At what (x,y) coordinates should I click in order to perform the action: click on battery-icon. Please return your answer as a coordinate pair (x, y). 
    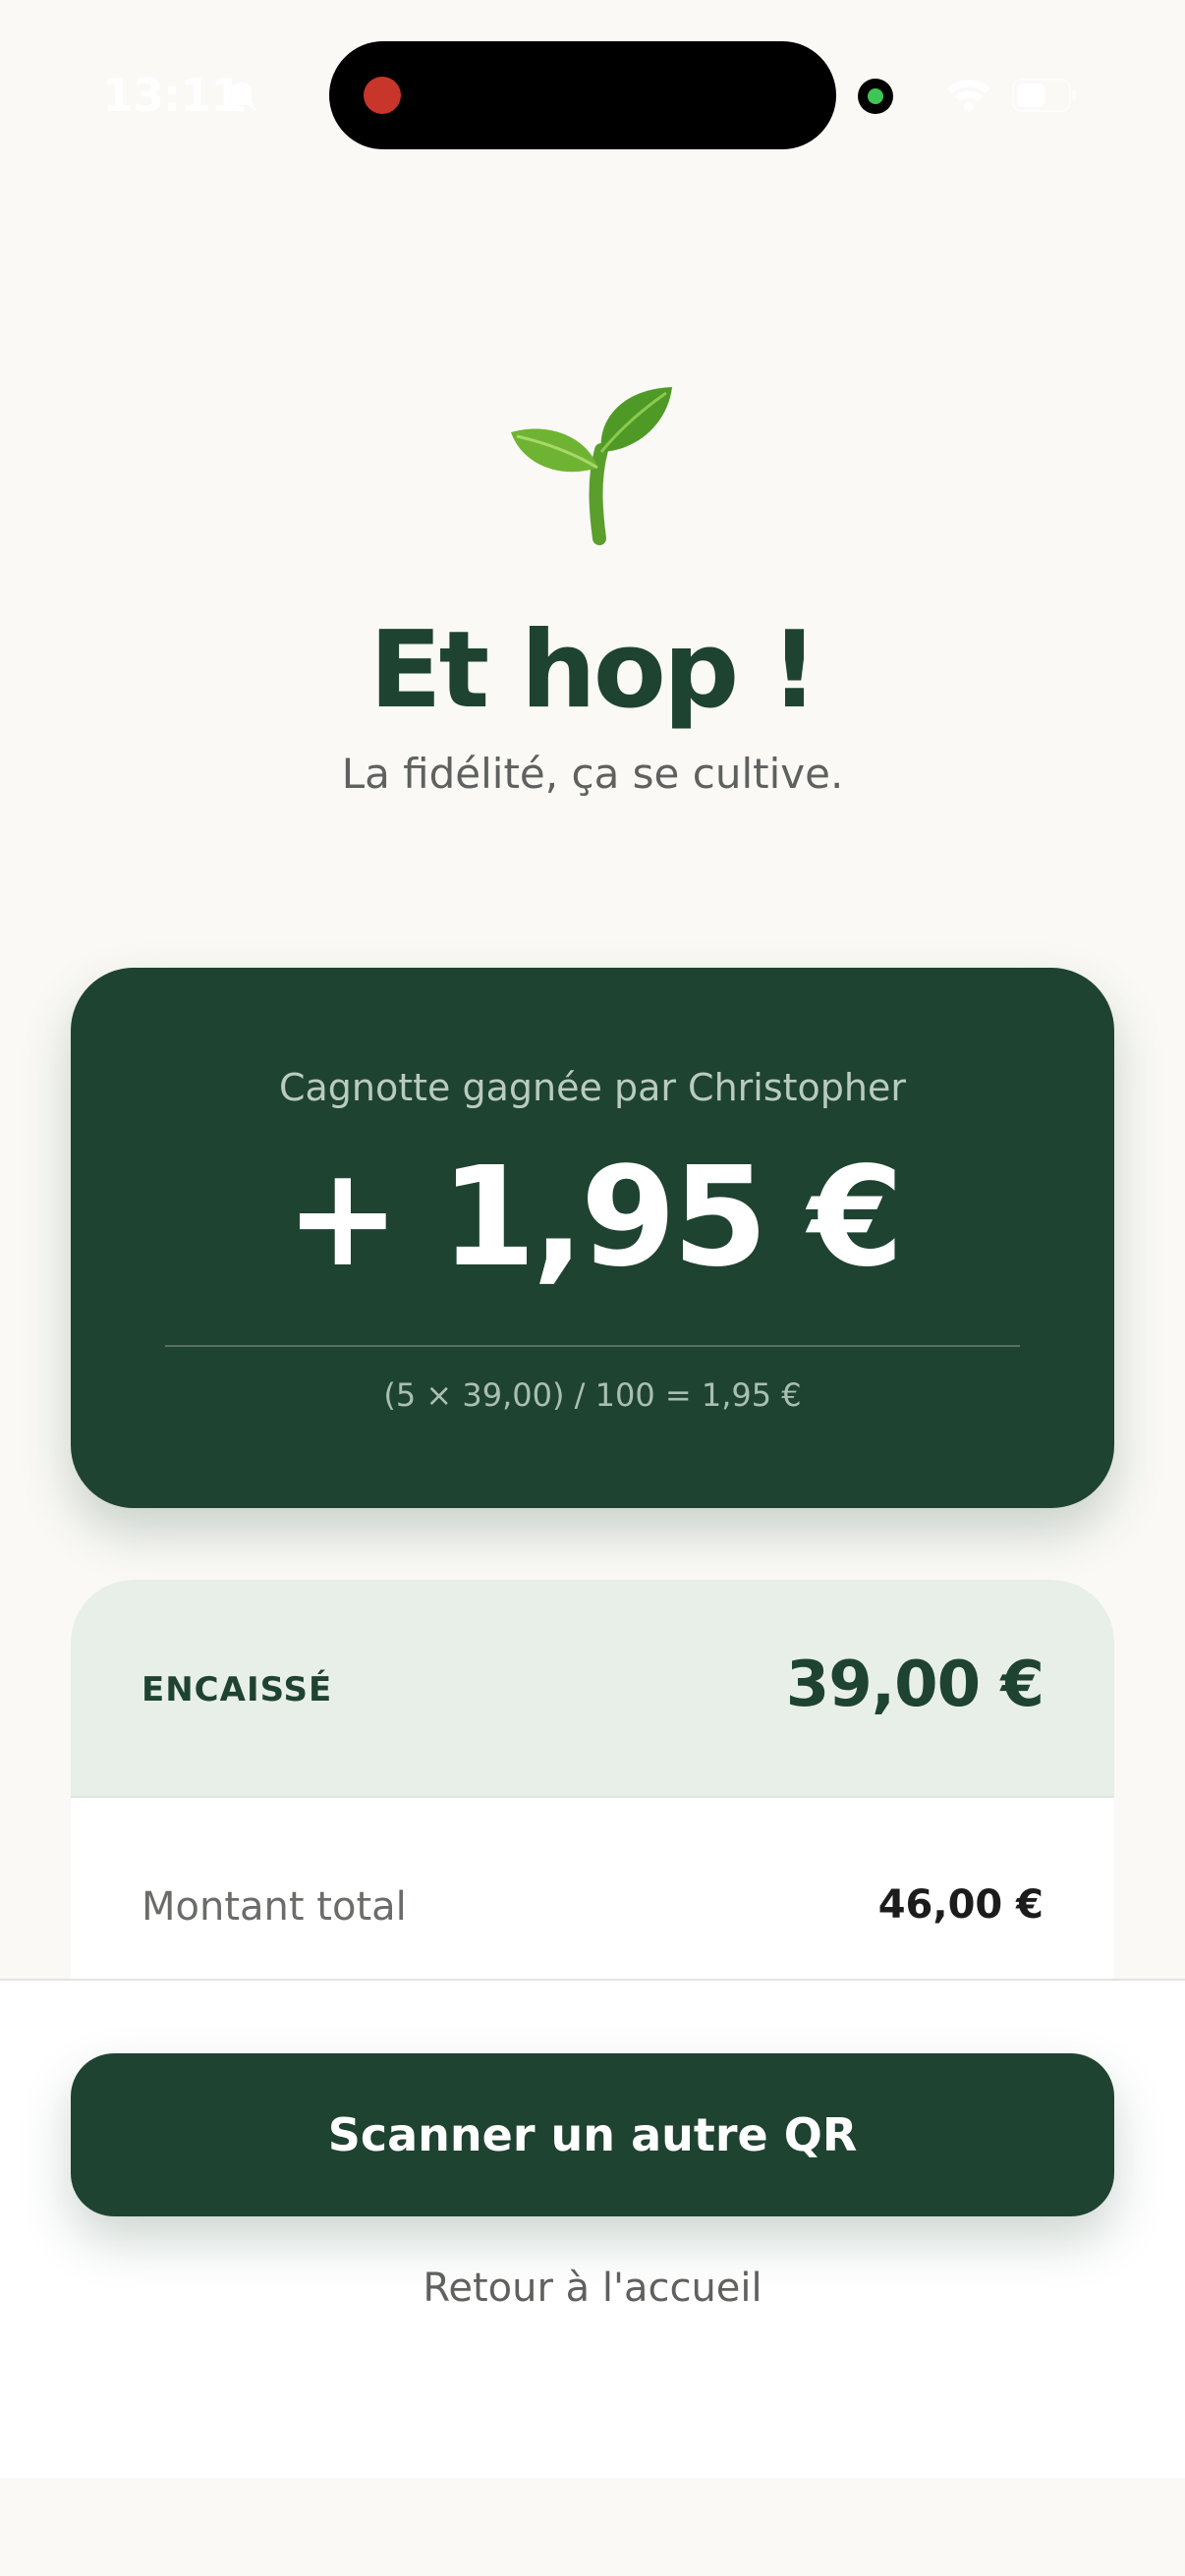
    Looking at the image, I should click on (1044, 95).